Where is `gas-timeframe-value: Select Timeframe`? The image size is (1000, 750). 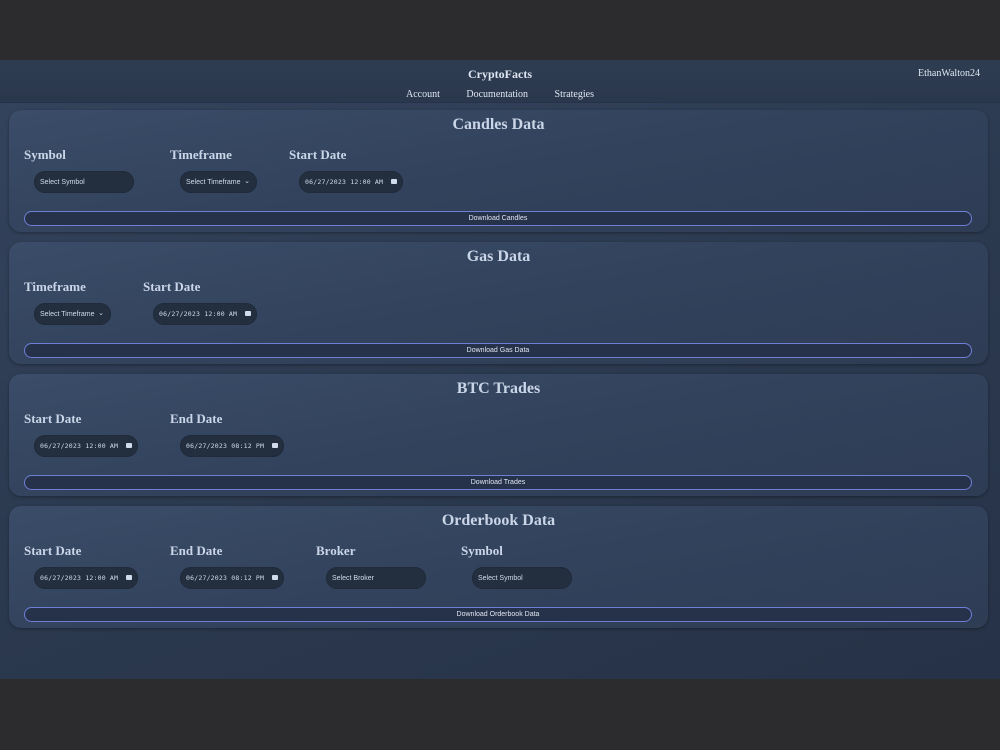
gas-timeframe-value: Select Timeframe is located at coordinates (67, 314).